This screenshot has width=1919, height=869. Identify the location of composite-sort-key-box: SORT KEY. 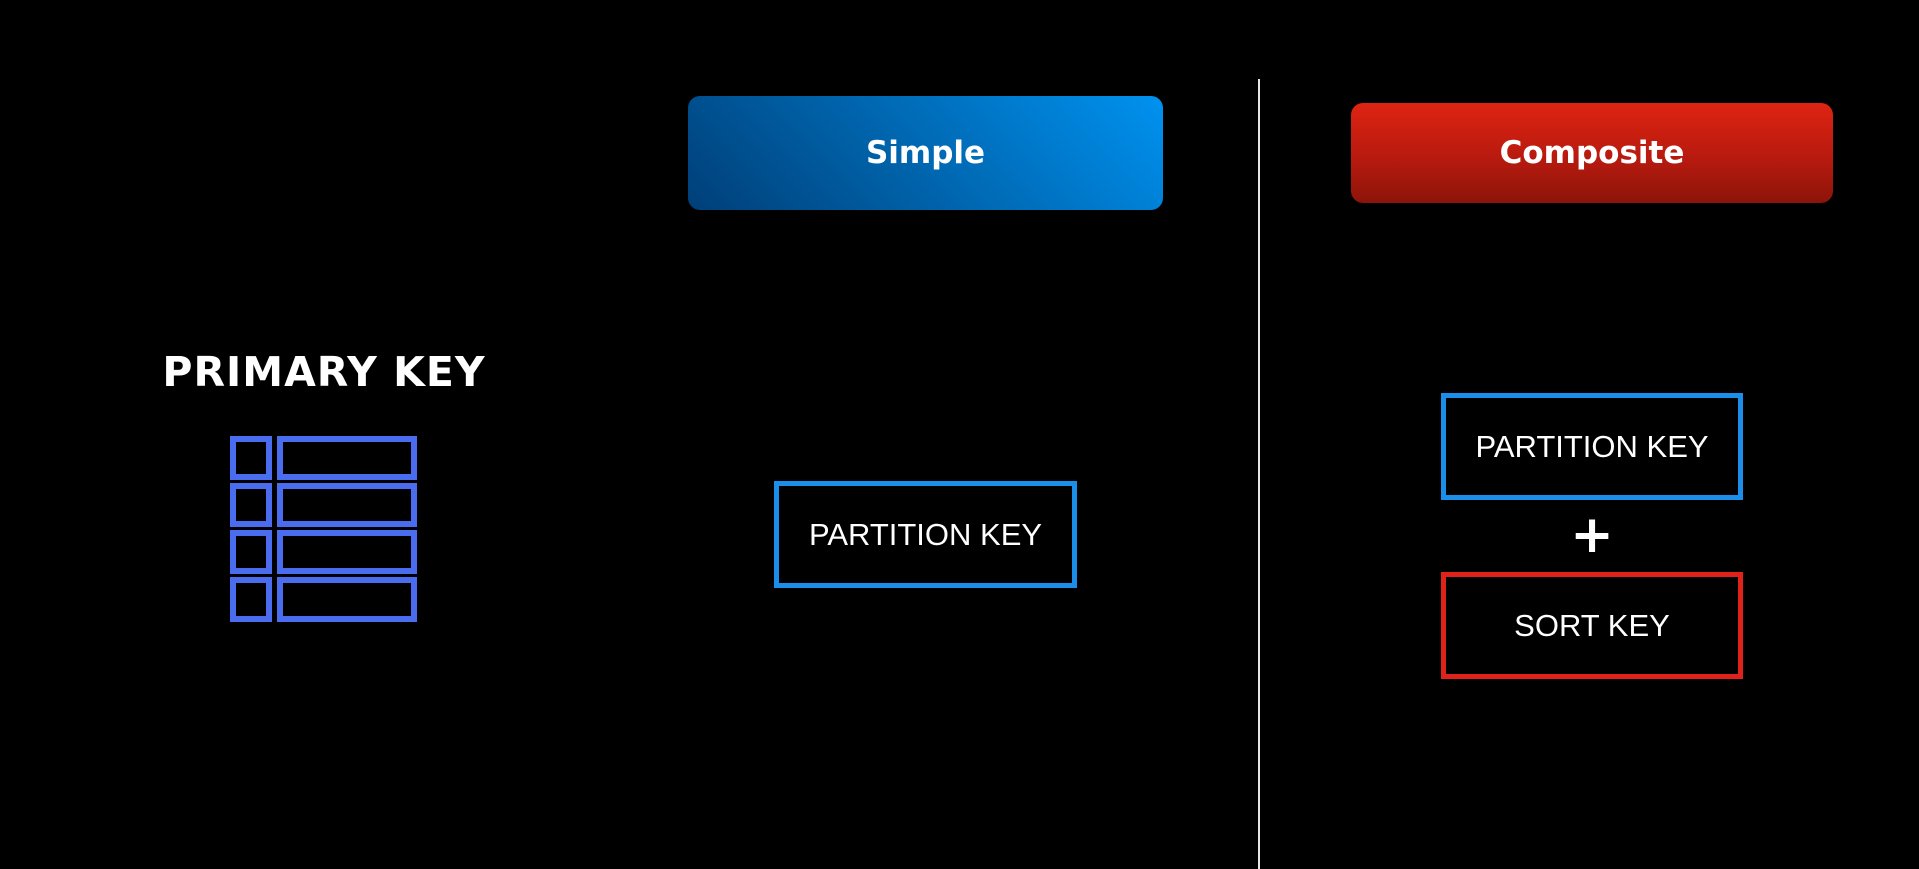
(1592, 625).